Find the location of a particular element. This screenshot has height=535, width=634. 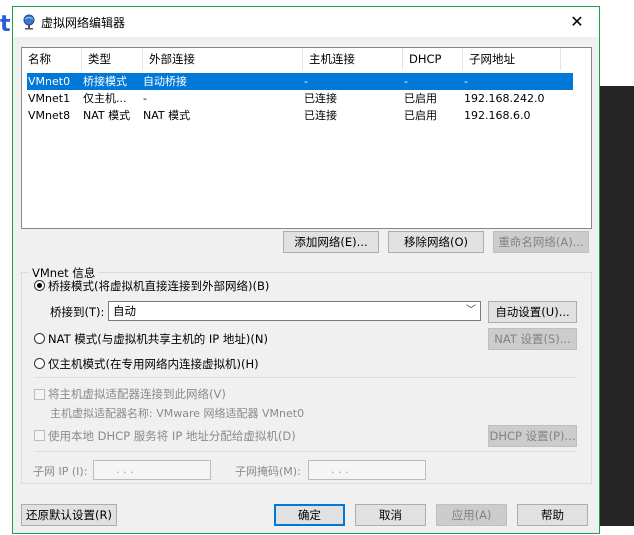

cell-type: NAT 模式 is located at coordinates (107, 115).